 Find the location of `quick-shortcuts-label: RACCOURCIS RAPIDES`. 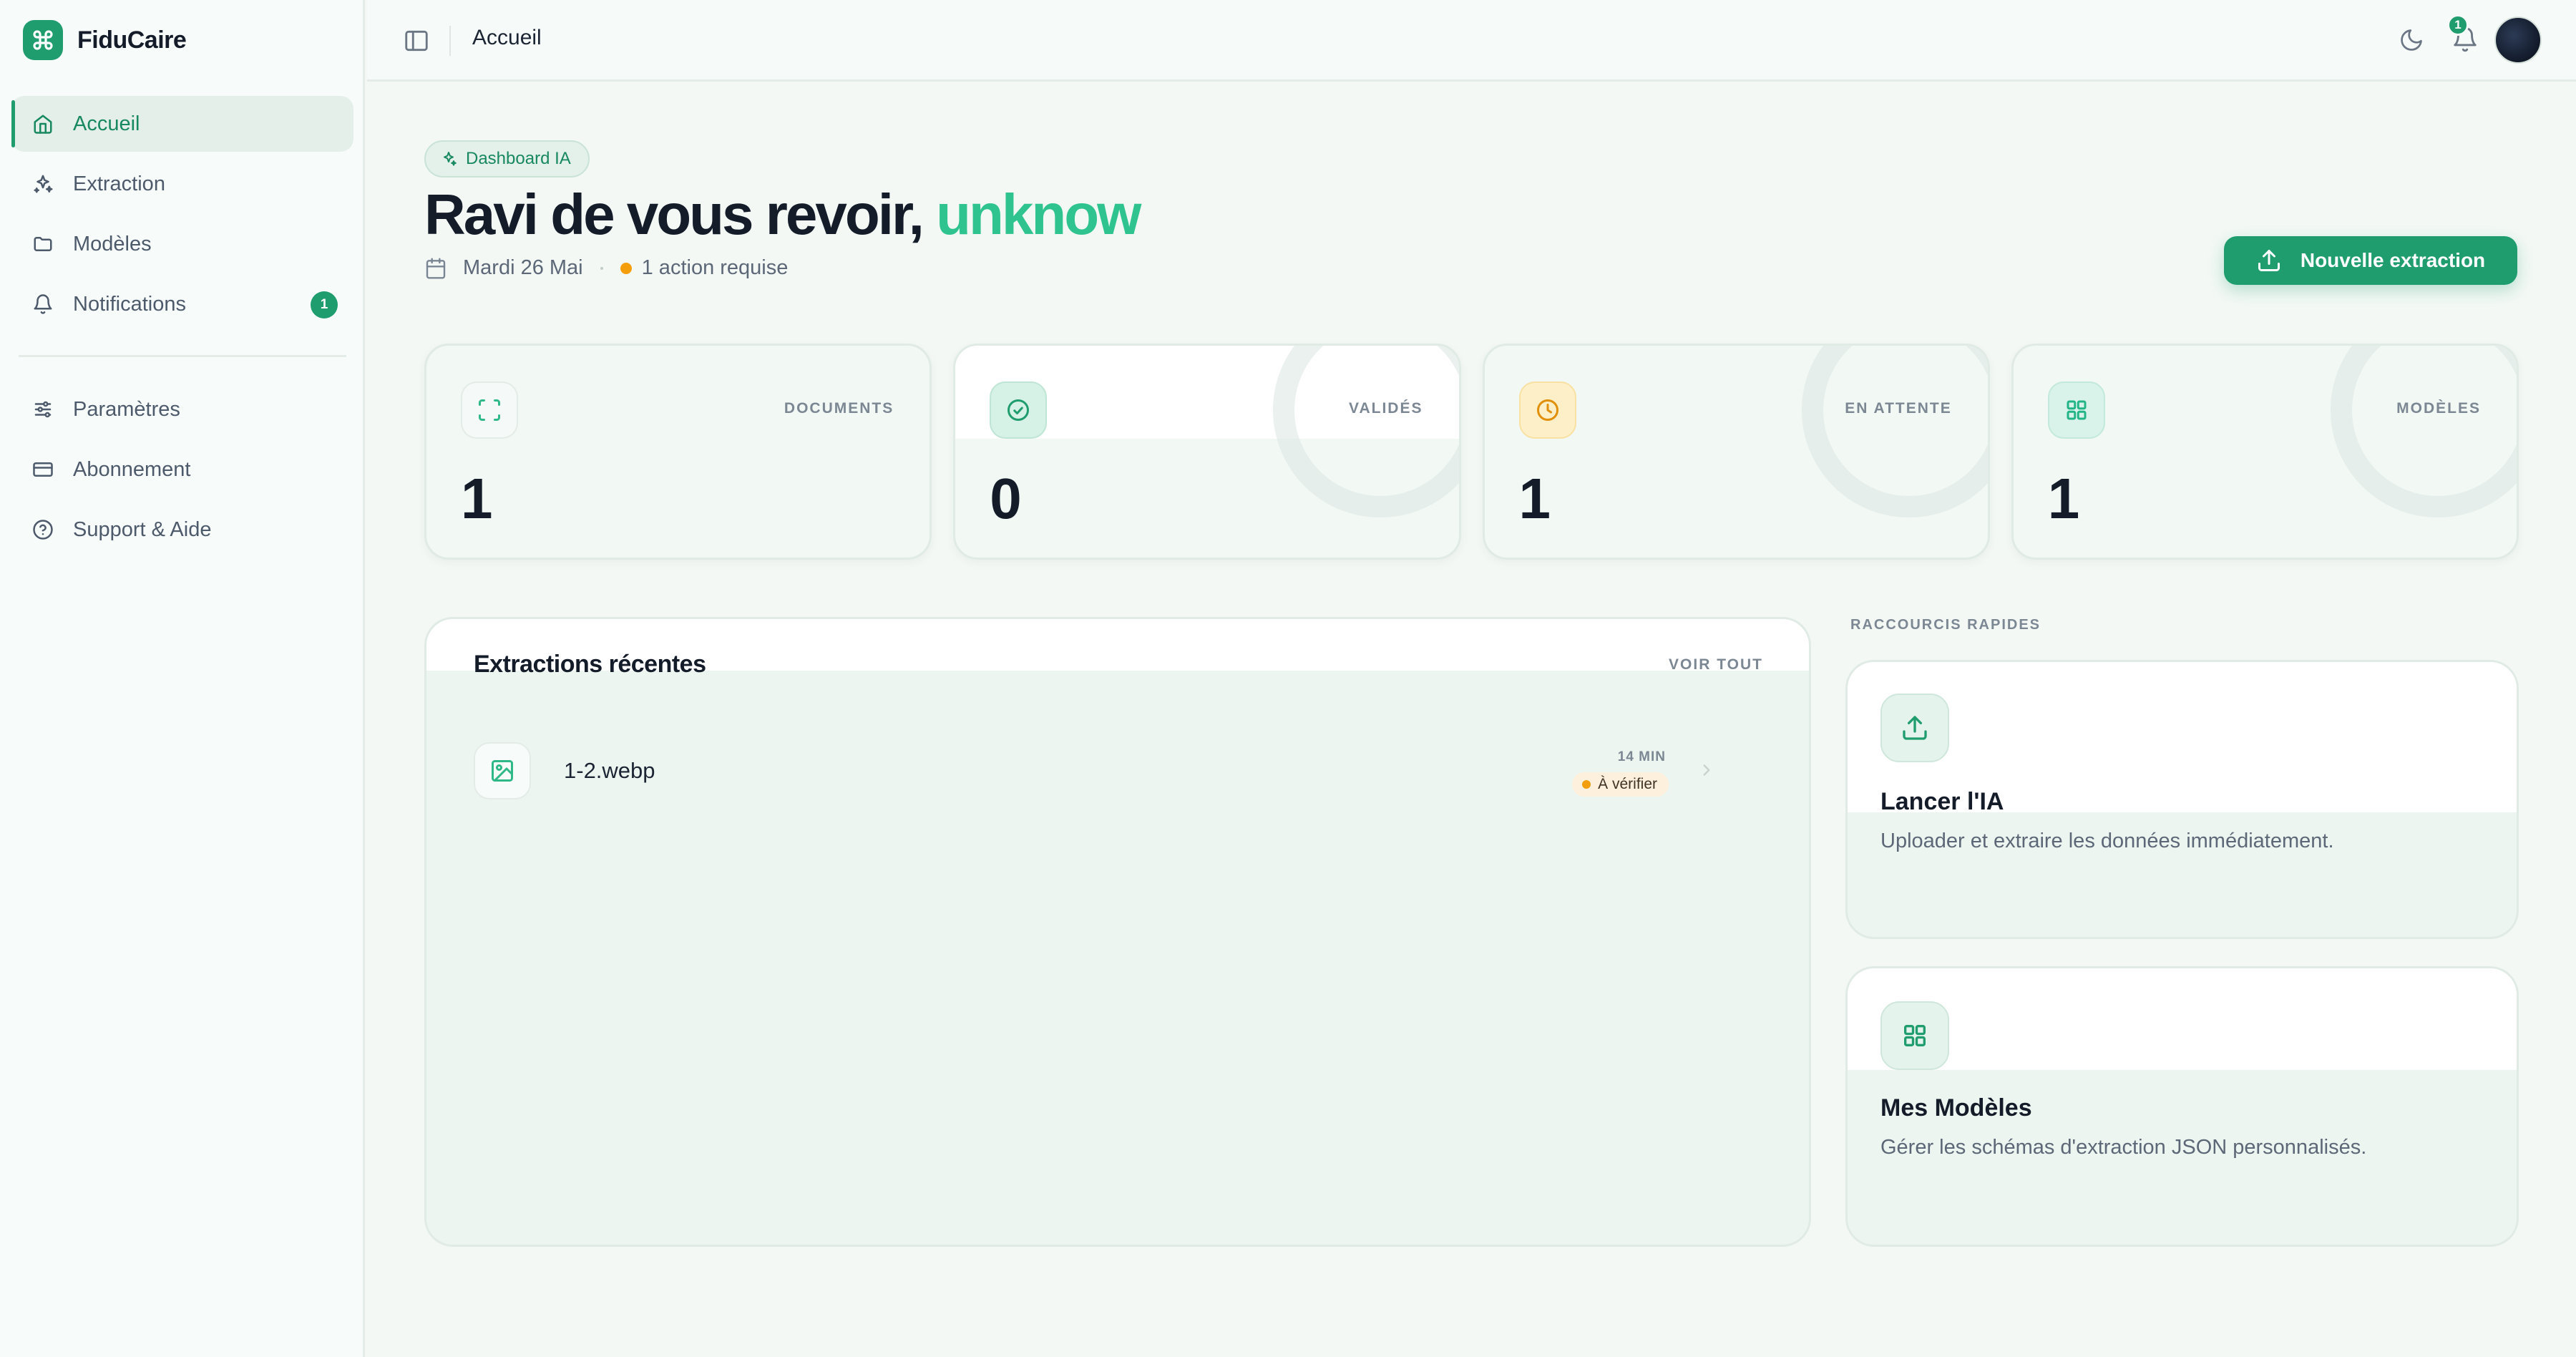

quick-shortcuts-label: RACCOURCIS RAPIDES is located at coordinates (1945, 625).